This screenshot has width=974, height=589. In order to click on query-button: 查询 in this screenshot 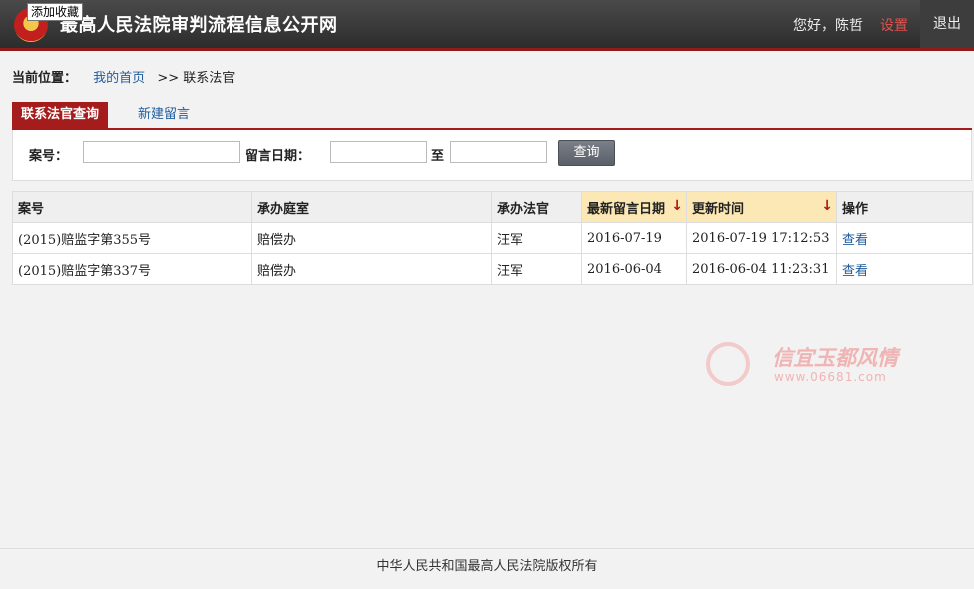, I will do `click(586, 153)`.